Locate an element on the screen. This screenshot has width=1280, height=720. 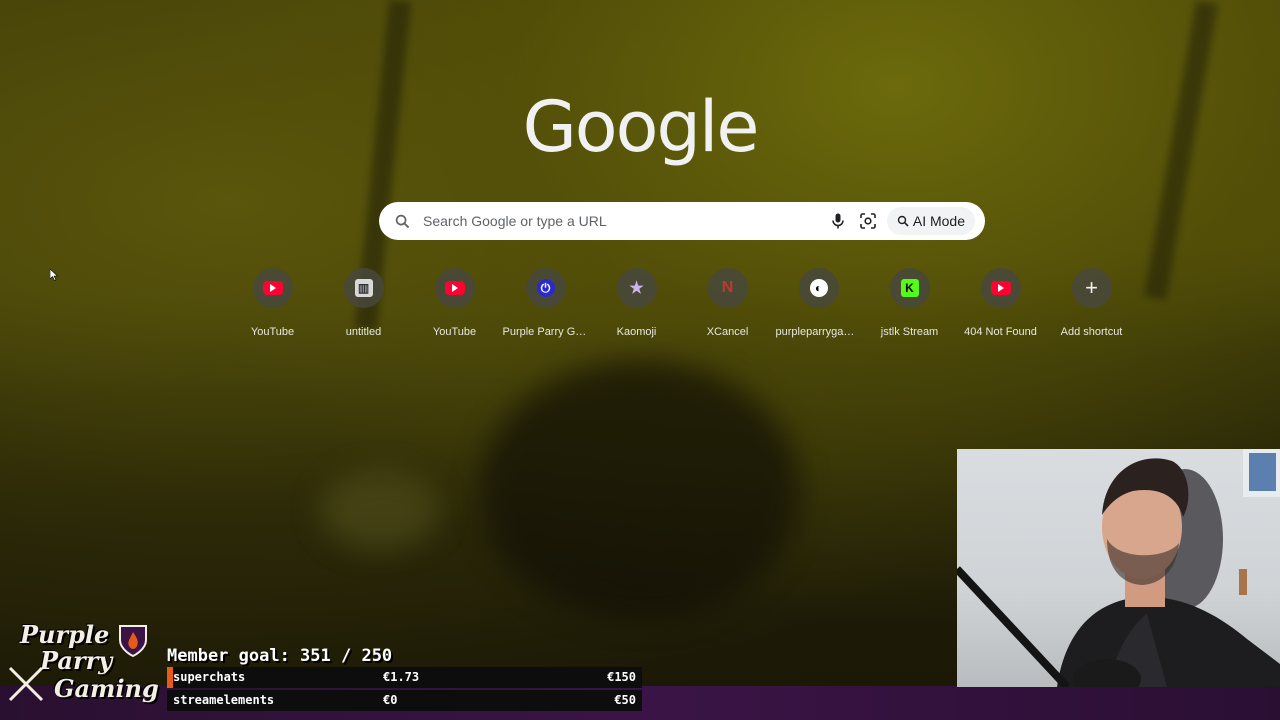
crossed-swords-icon is located at coordinates (26, 684).